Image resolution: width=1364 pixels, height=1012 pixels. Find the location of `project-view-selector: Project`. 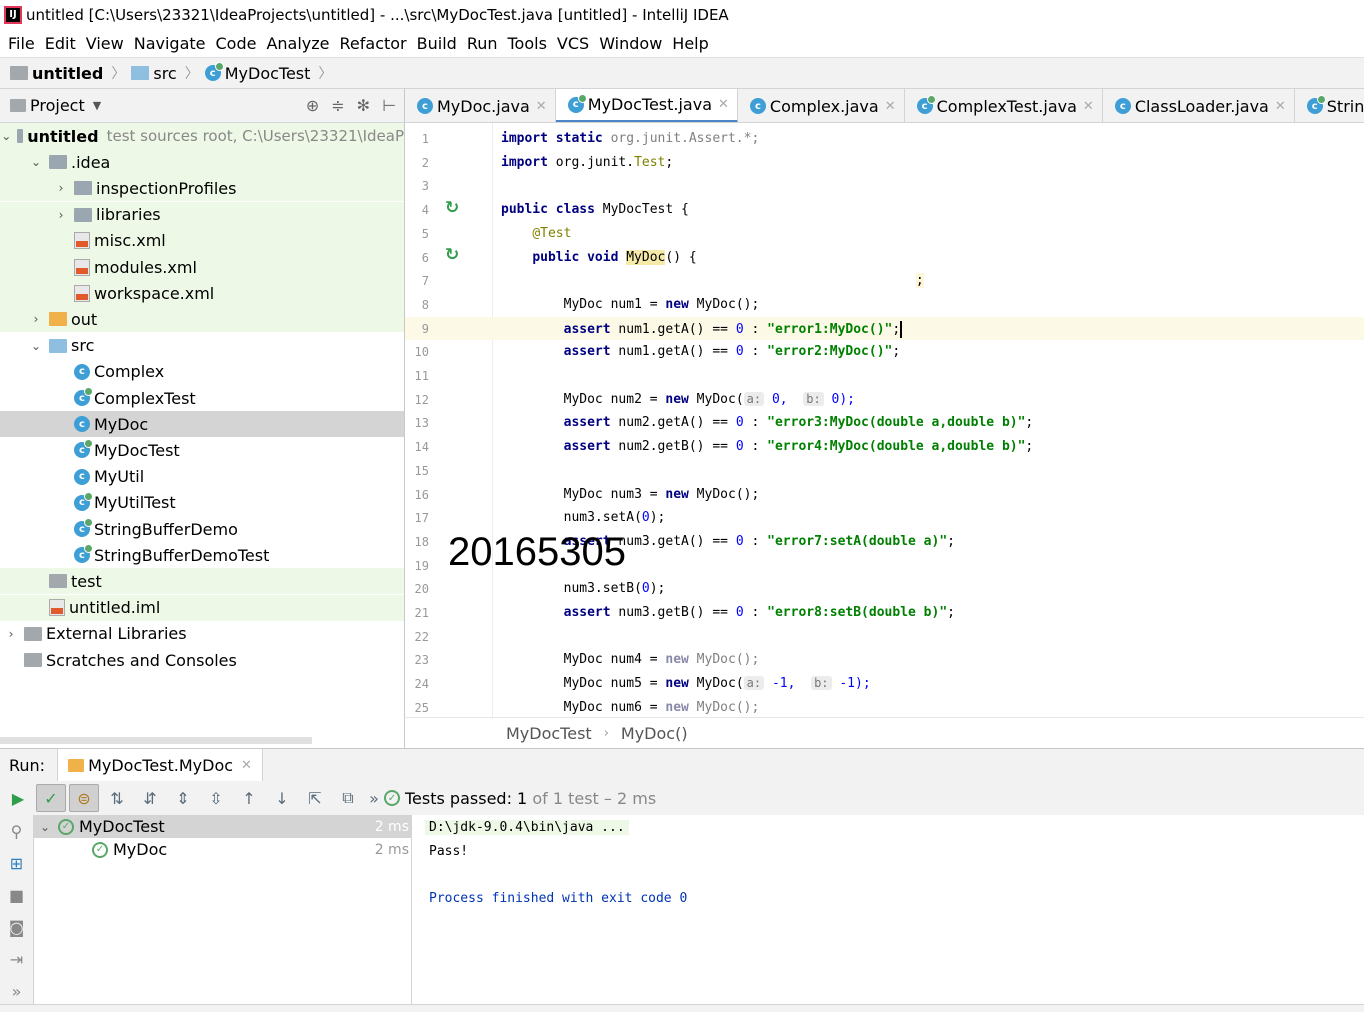

project-view-selector: Project is located at coordinates (57, 105).